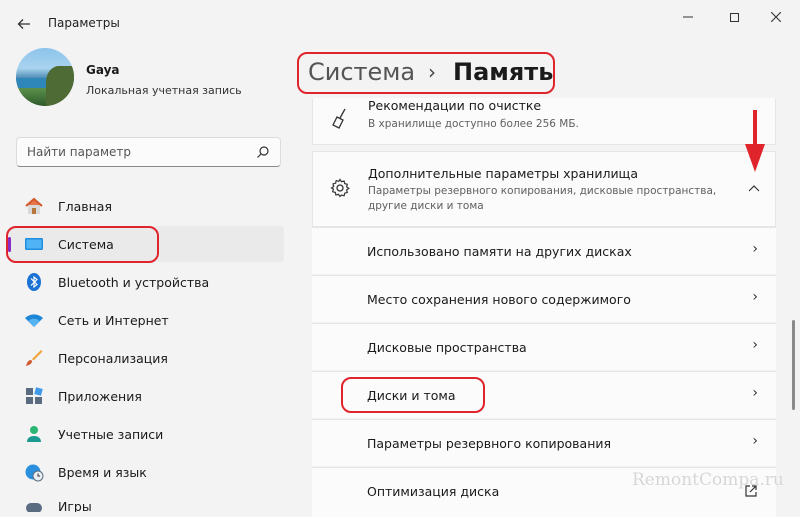 The width and height of the screenshot is (800, 517). I want to click on maximize-icon, so click(734, 17).